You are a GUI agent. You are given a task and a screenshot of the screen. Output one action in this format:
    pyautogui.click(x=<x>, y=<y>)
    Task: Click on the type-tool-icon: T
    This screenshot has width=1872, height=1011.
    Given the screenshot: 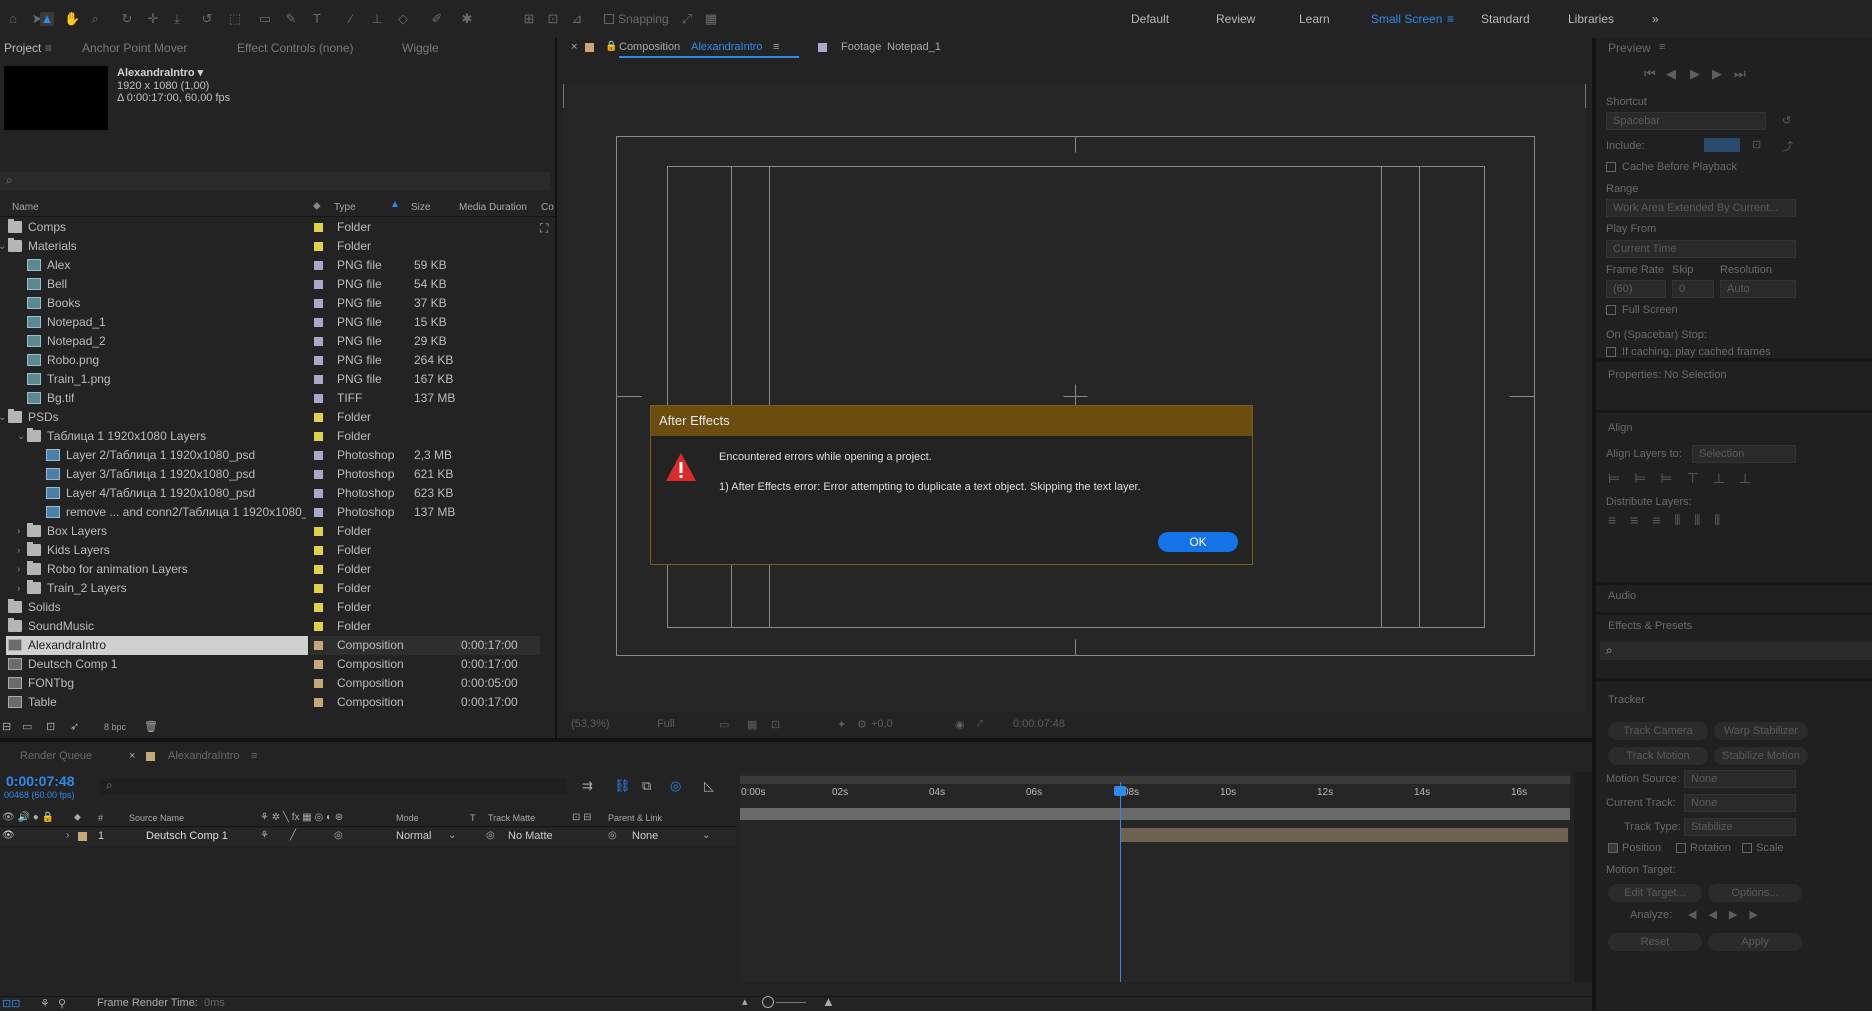 What is the action you would take?
    pyautogui.click(x=317, y=19)
    